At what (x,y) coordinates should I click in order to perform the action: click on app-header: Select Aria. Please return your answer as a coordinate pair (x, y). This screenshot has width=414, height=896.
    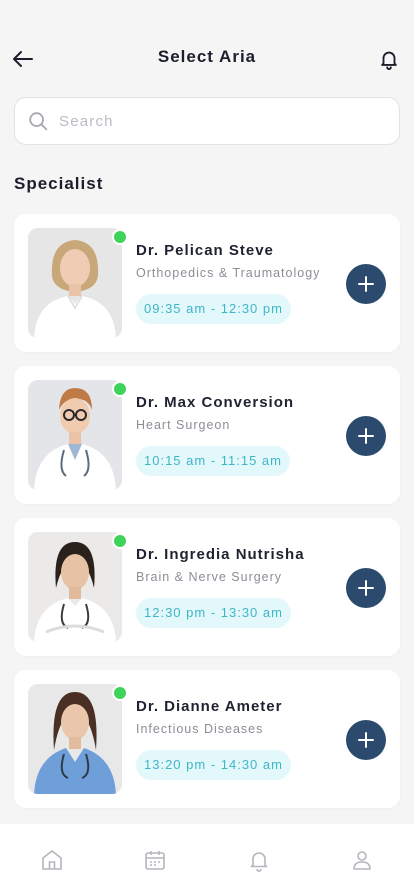
    Looking at the image, I should click on (207, 48).